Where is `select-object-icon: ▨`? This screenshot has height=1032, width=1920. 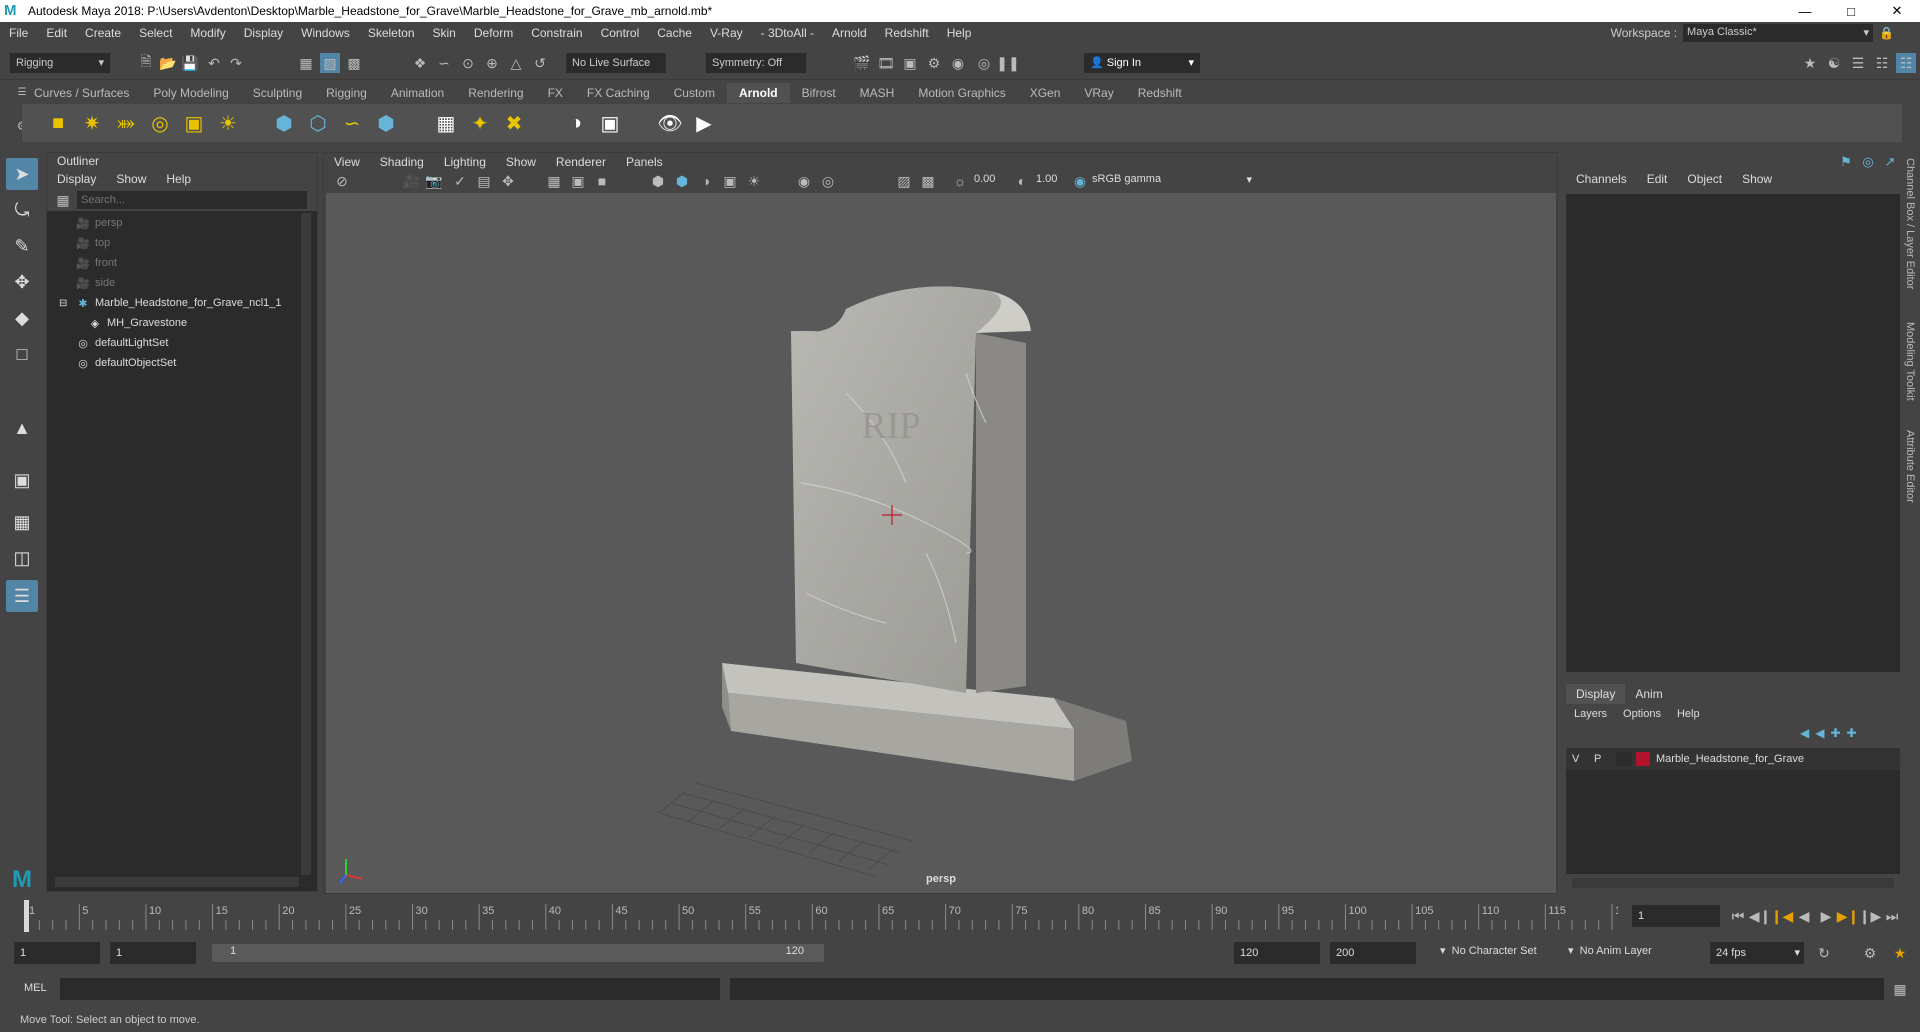
select-object-icon: ▨ is located at coordinates (330, 63).